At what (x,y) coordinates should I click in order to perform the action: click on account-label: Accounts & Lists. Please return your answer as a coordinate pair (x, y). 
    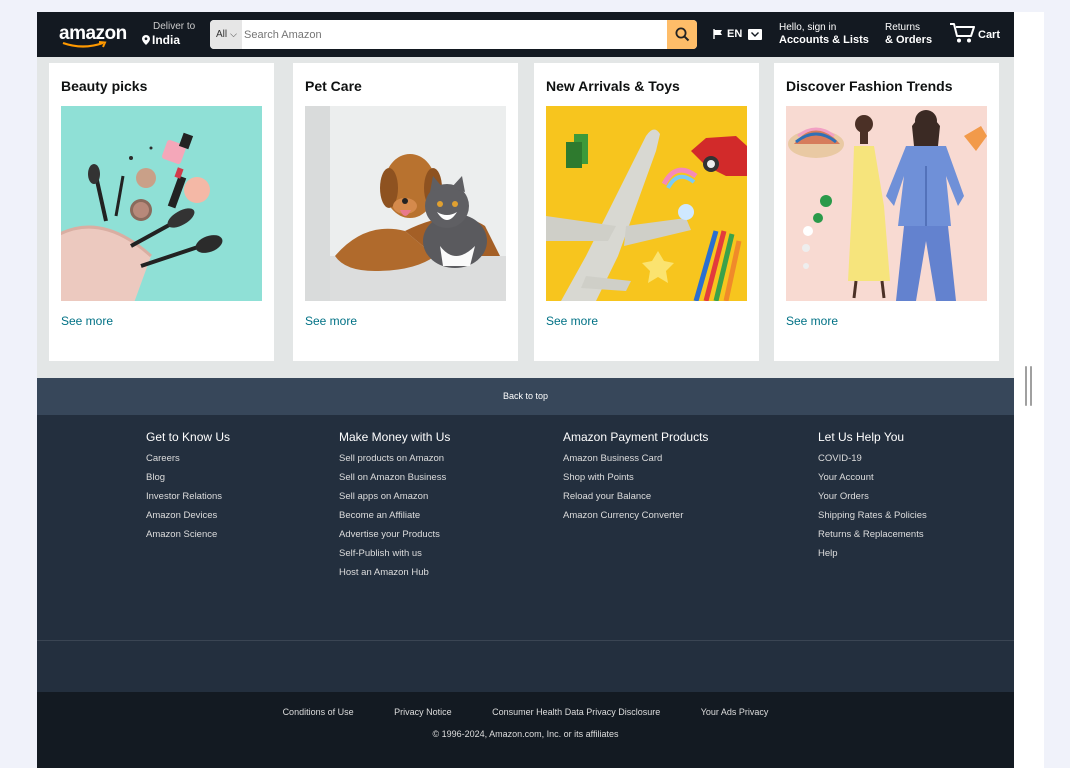
    Looking at the image, I should click on (824, 40).